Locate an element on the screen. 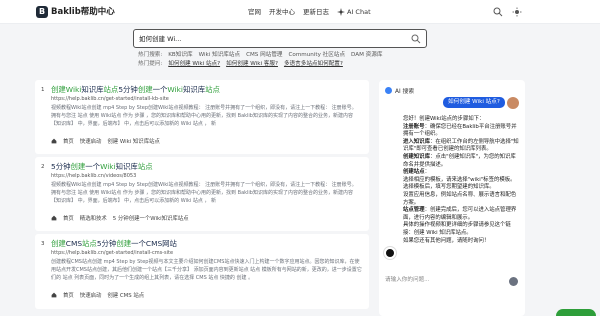 This screenshot has height=316, width=600. breadcrumb: 首页 精选和技术 5 分钟创建一个Wiki知识库站点 is located at coordinates (120, 218).